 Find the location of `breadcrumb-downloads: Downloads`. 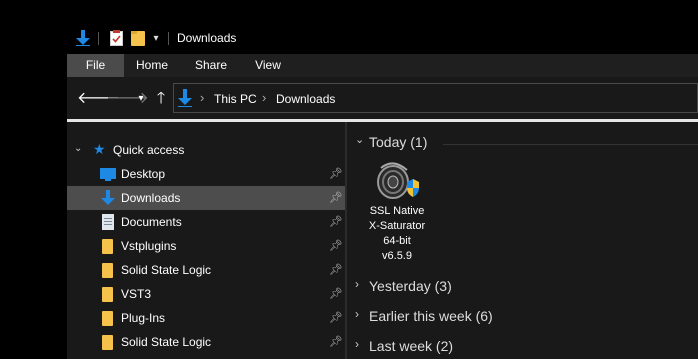

breadcrumb-downloads: Downloads is located at coordinates (305, 99).